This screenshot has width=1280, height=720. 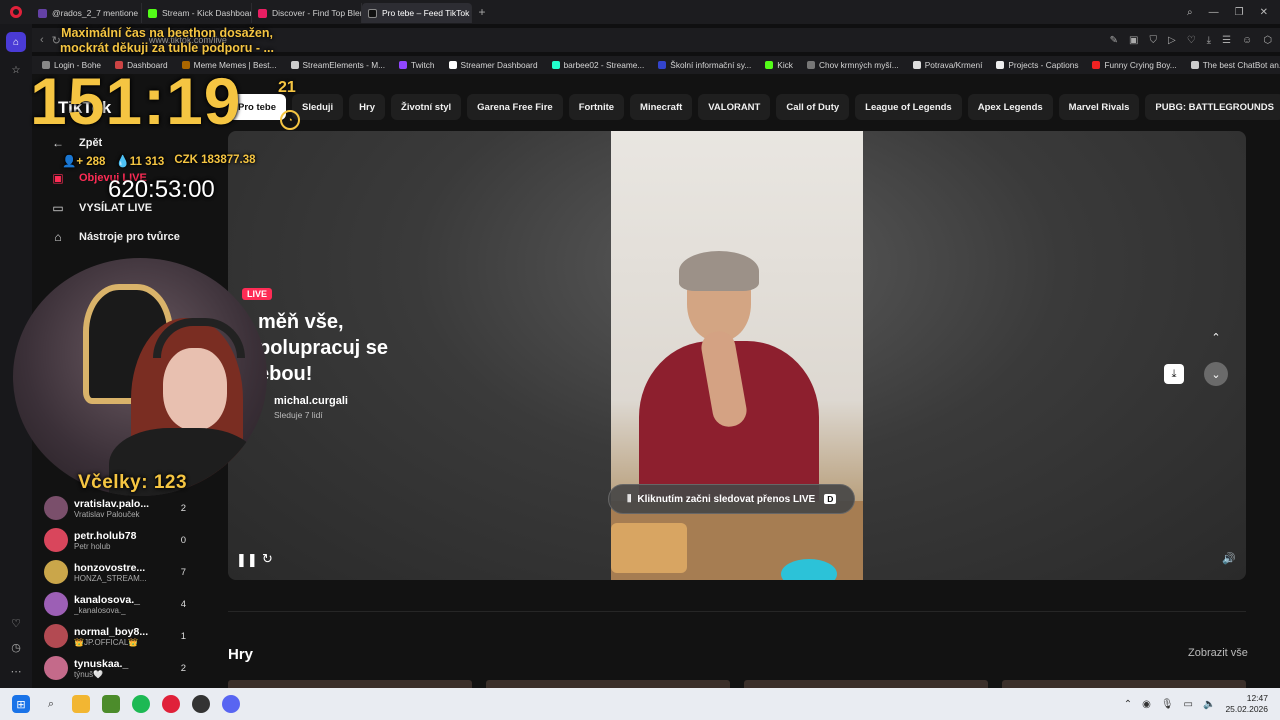 What do you see at coordinates (16, 12) in the screenshot?
I see `opera-logo-icon` at bounding box center [16, 12].